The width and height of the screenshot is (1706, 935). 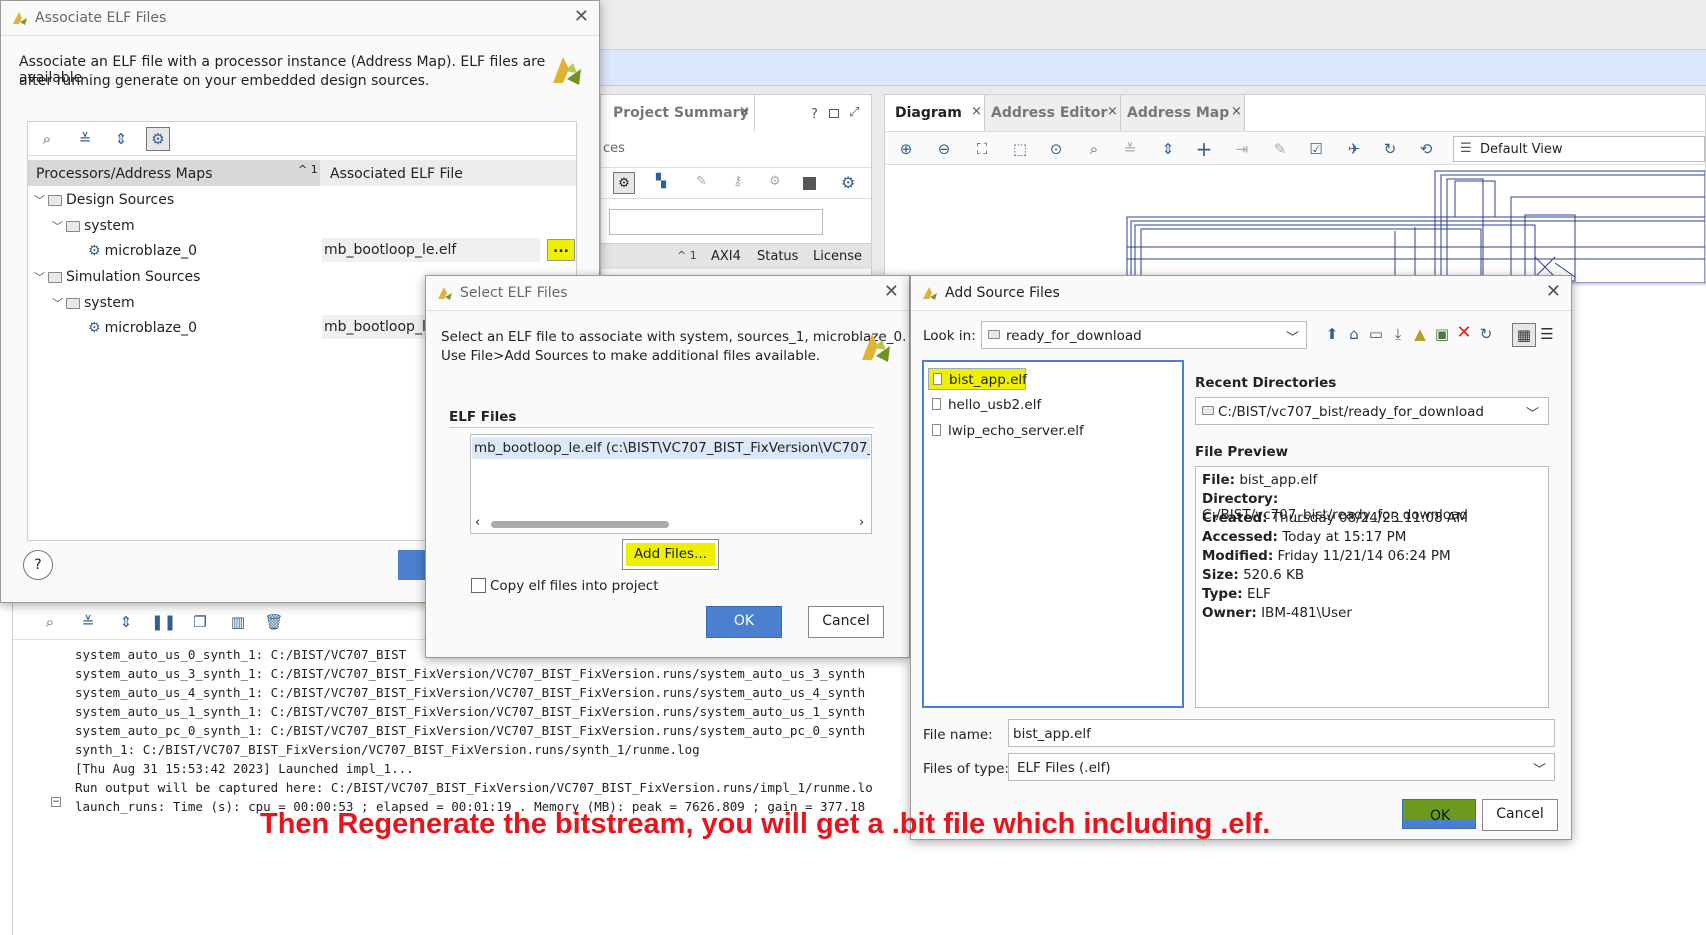 What do you see at coordinates (448, 173) in the screenshot?
I see `col-elf: Associated ELF File` at bounding box center [448, 173].